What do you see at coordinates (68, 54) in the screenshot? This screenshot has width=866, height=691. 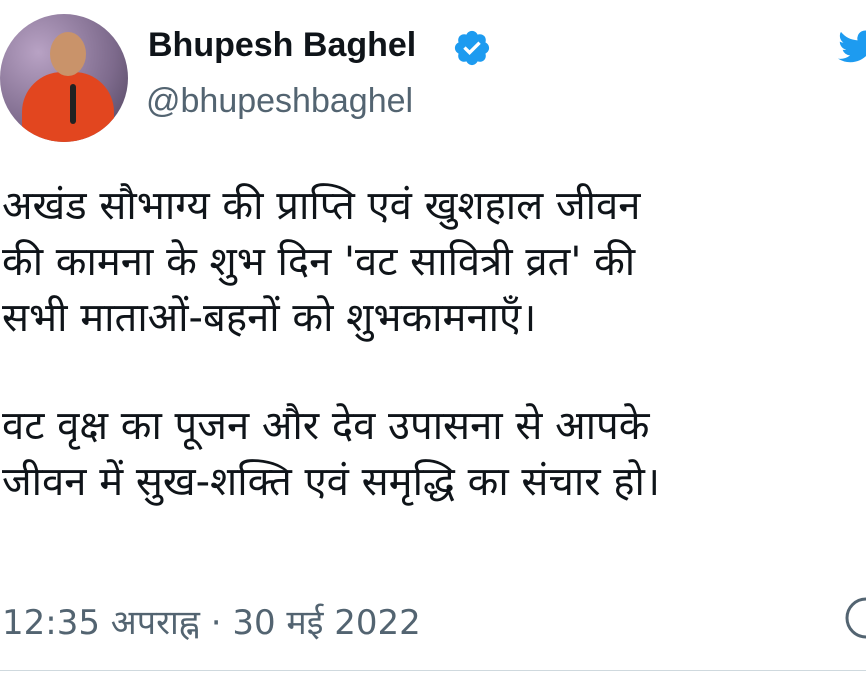 I see `avatar-head` at bounding box center [68, 54].